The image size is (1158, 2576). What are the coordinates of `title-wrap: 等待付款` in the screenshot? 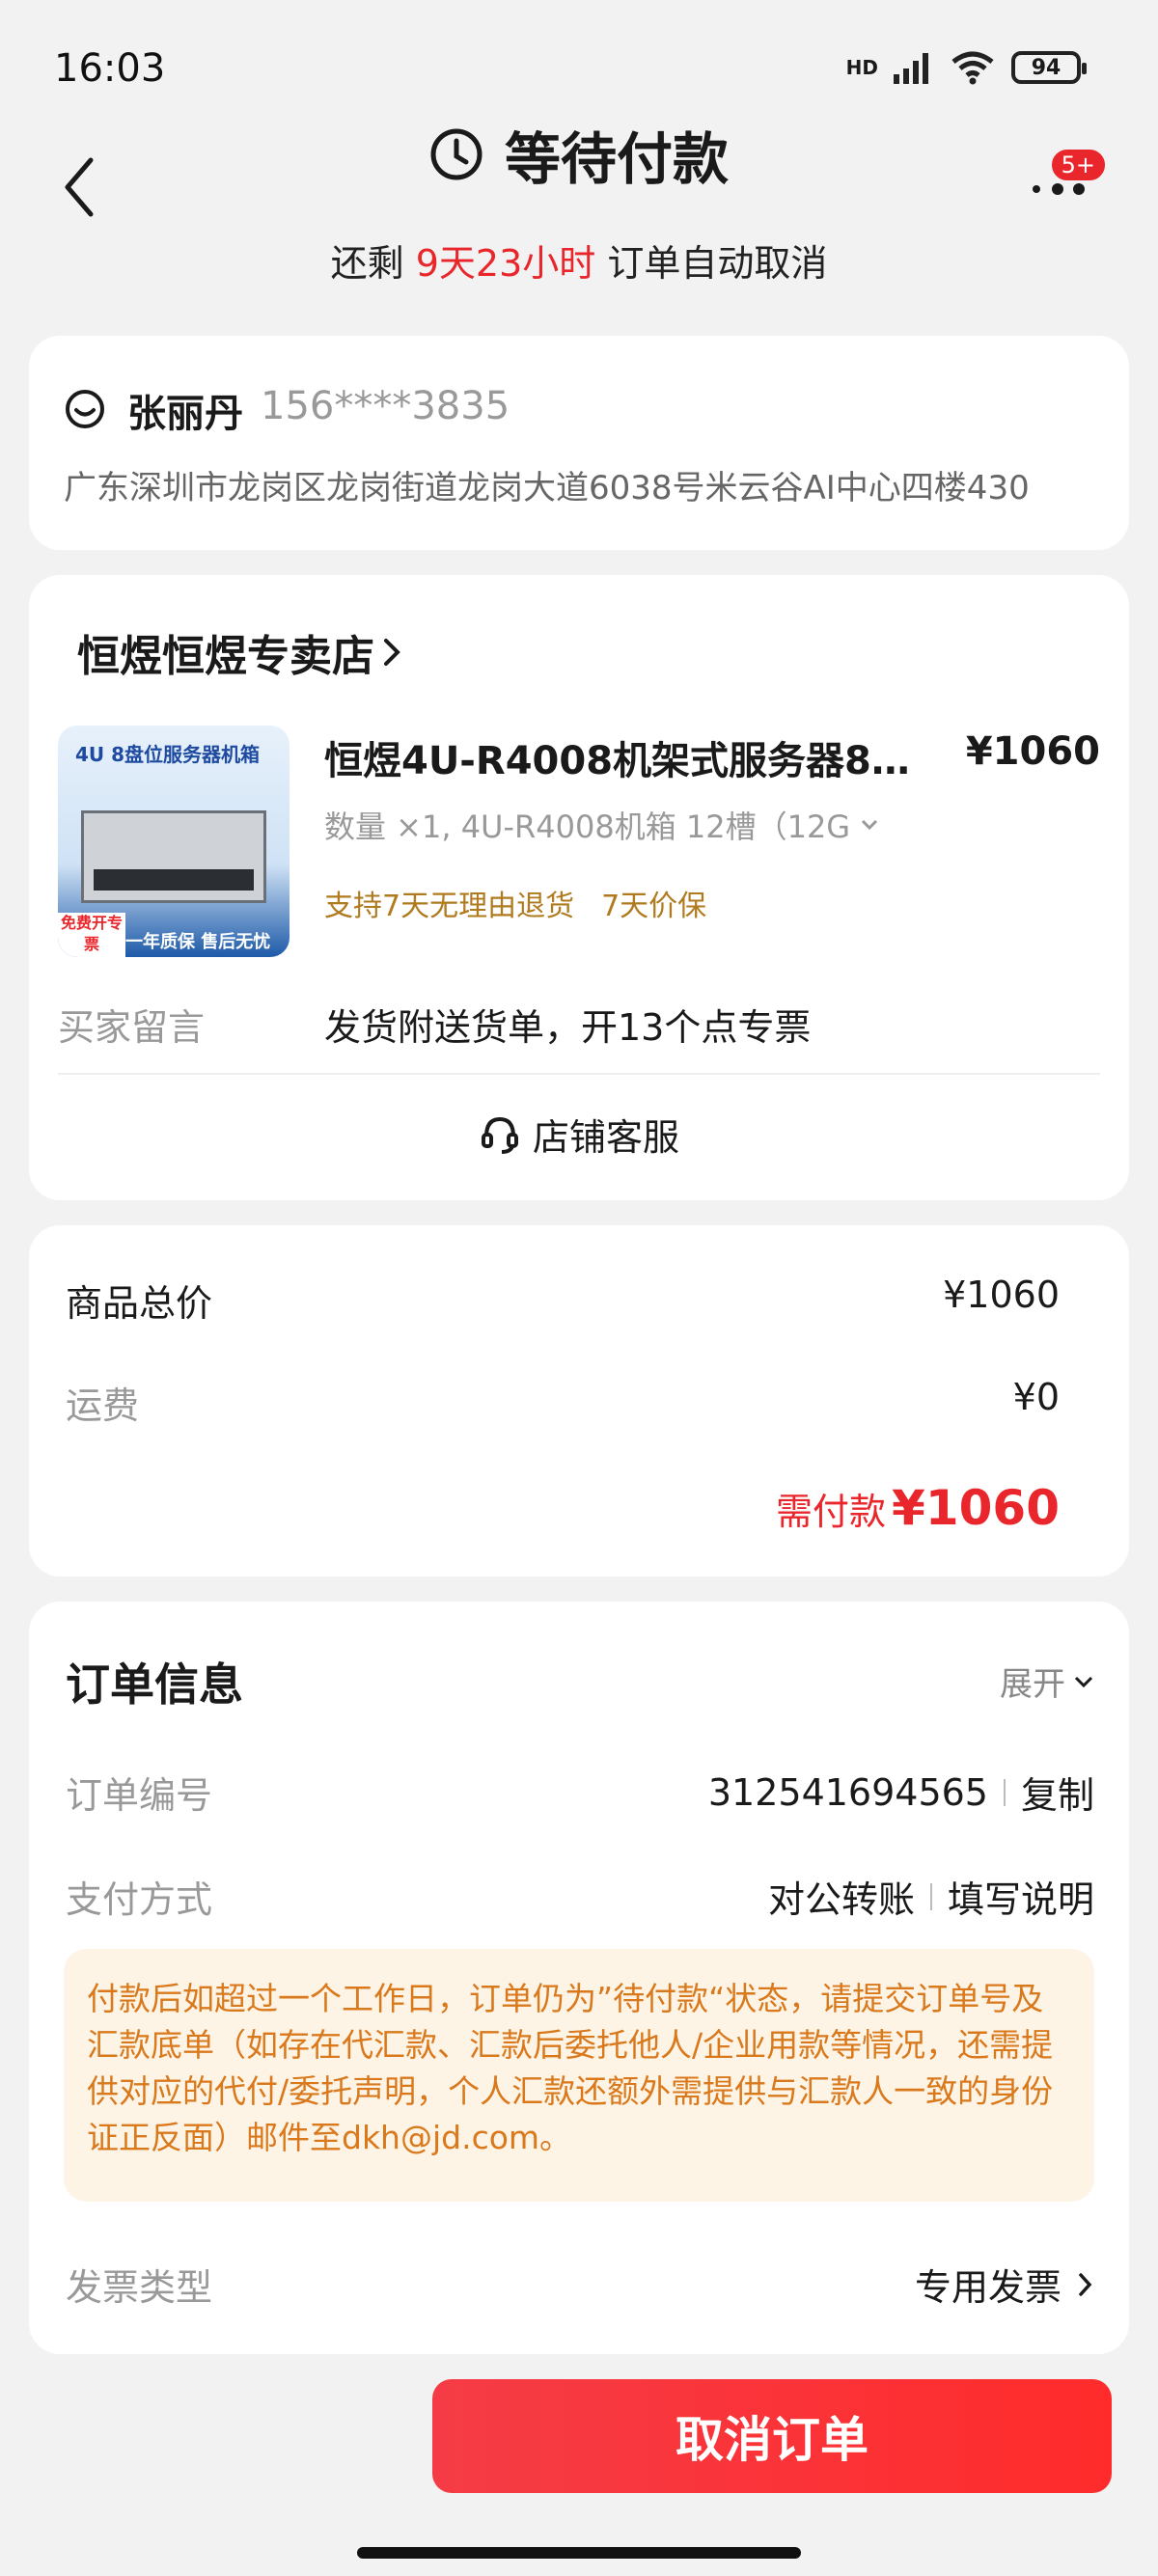 It's located at (579, 155).